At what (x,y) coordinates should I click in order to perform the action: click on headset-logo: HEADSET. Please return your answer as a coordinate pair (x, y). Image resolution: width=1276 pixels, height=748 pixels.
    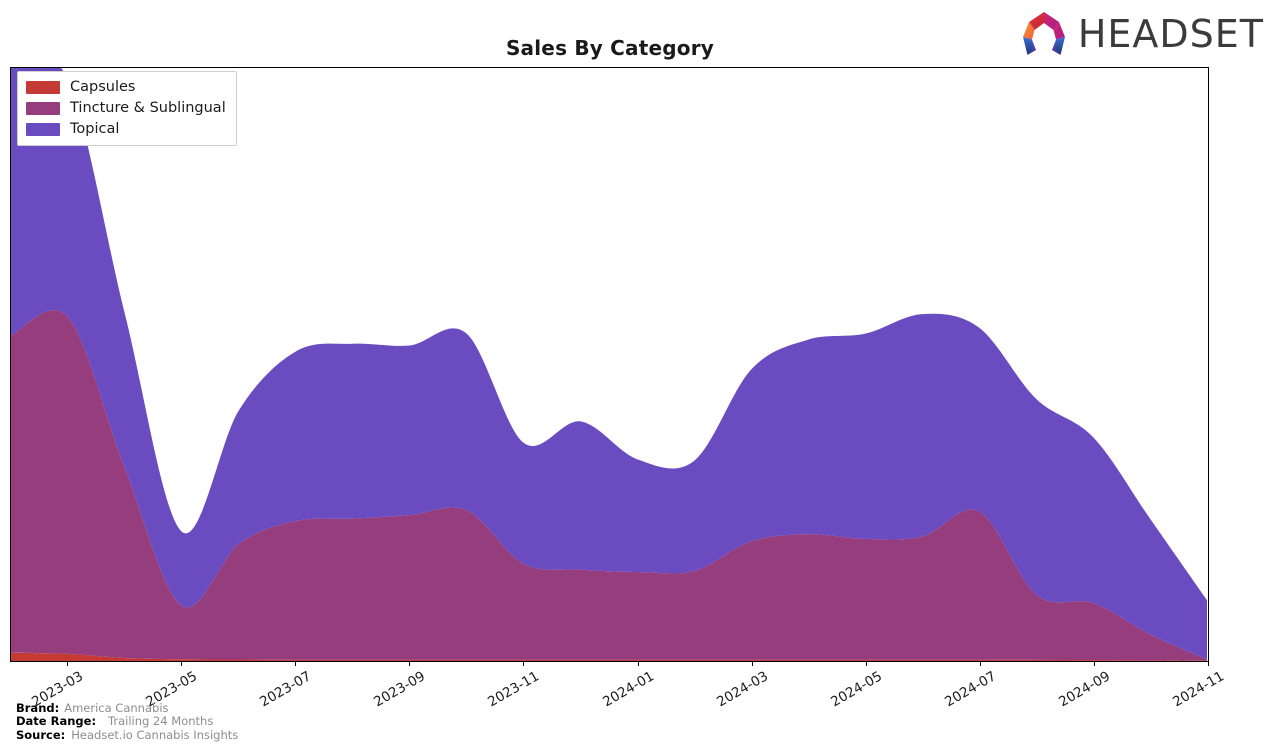
    Looking at the image, I should click on (1141, 34).